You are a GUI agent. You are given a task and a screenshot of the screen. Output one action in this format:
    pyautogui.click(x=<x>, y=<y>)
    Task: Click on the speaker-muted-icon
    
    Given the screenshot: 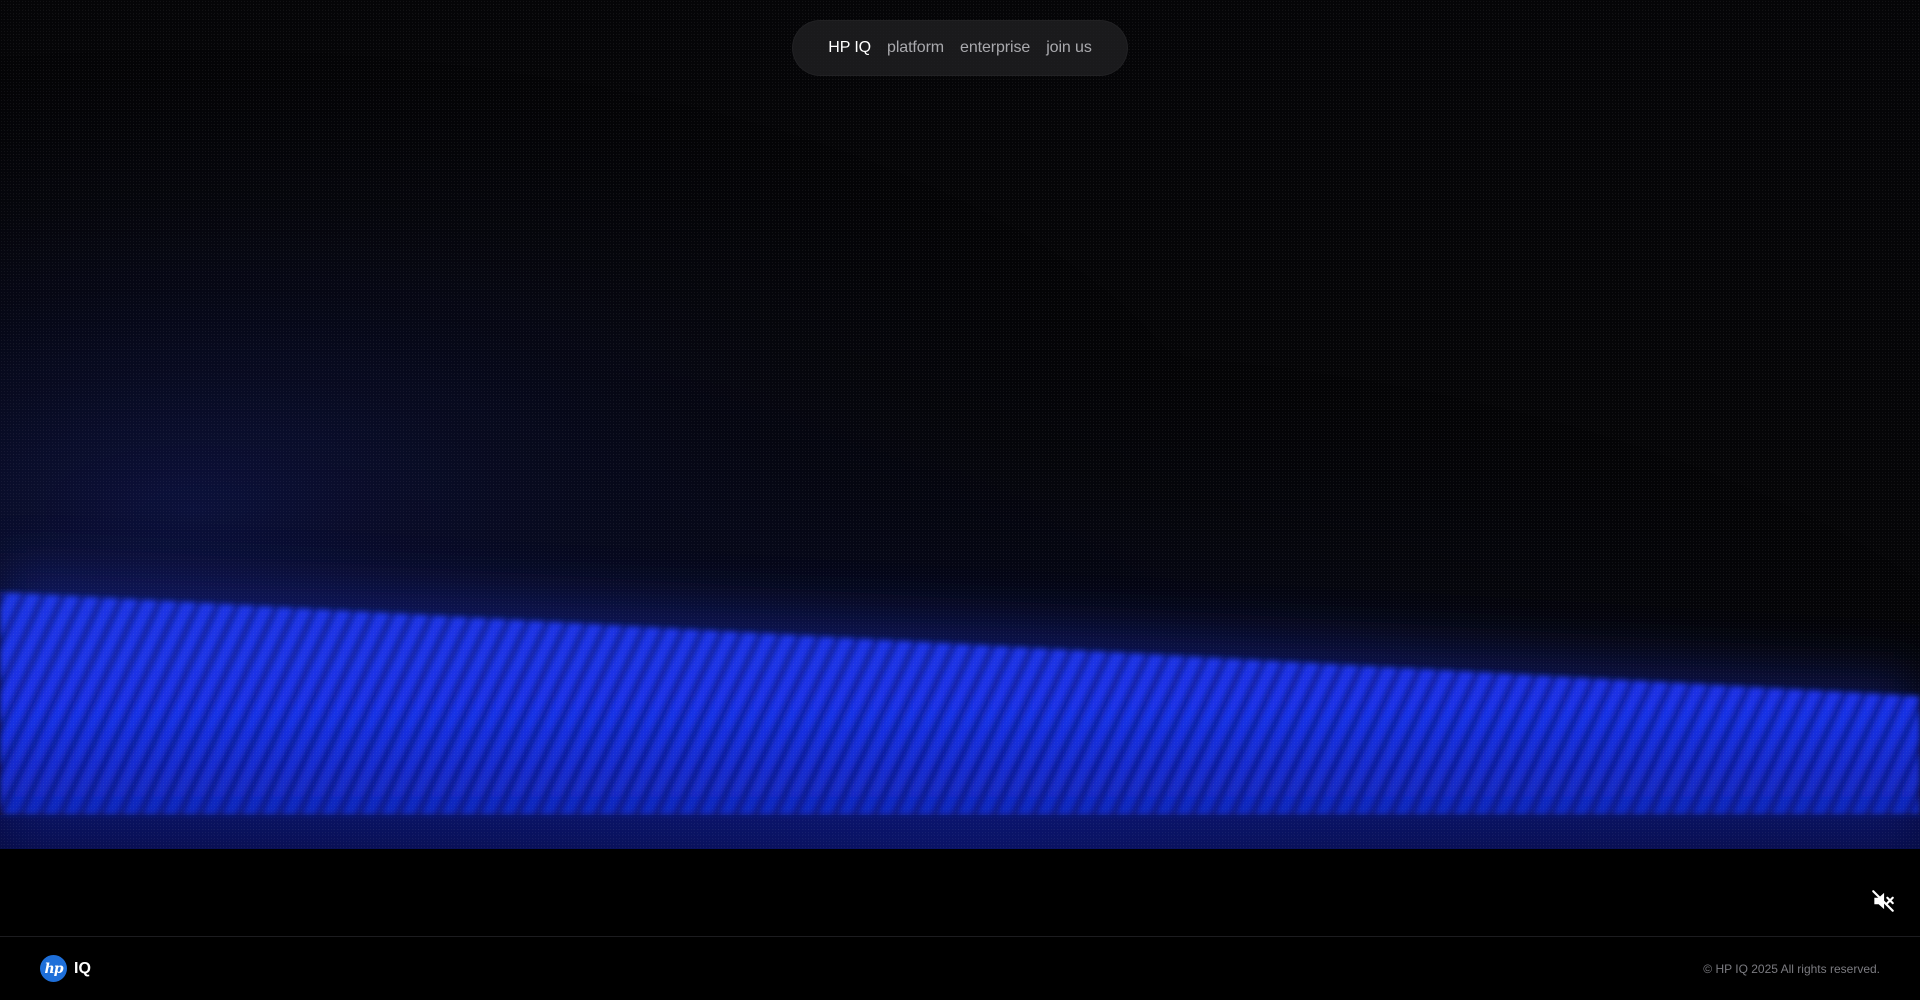 What is the action you would take?
    pyautogui.click(x=1883, y=901)
    